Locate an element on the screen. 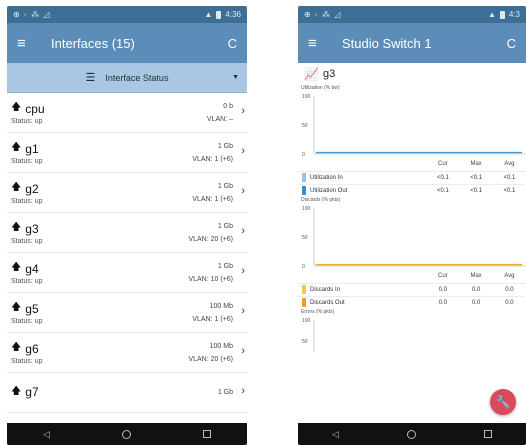 The image size is (526, 445). interface-header: 📈 g3 is located at coordinates (412, 74).